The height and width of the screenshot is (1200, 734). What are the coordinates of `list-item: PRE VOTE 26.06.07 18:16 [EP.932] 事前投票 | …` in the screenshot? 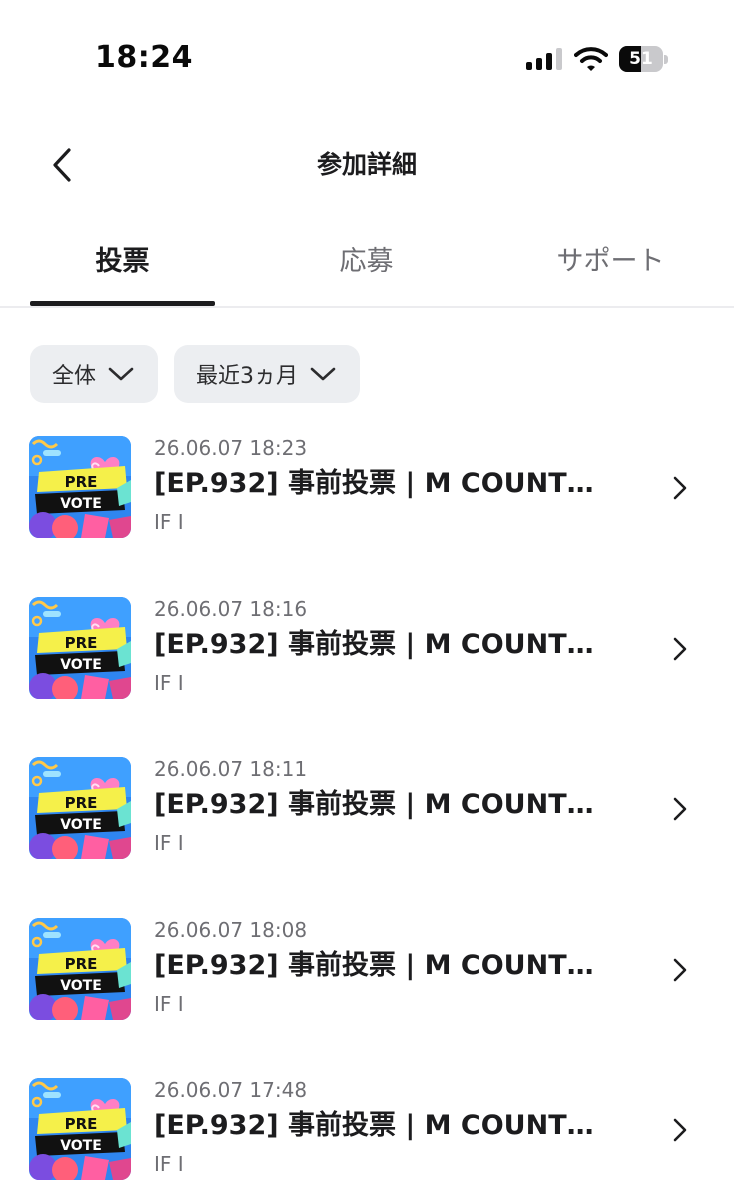 It's located at (367, 677).